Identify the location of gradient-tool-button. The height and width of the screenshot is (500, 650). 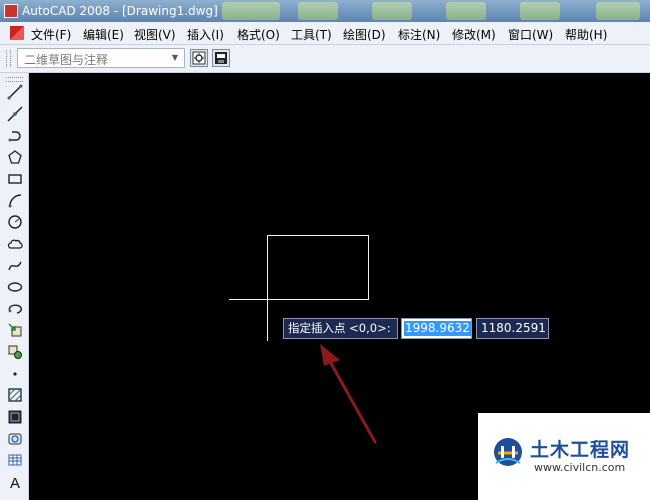
(15, 417).